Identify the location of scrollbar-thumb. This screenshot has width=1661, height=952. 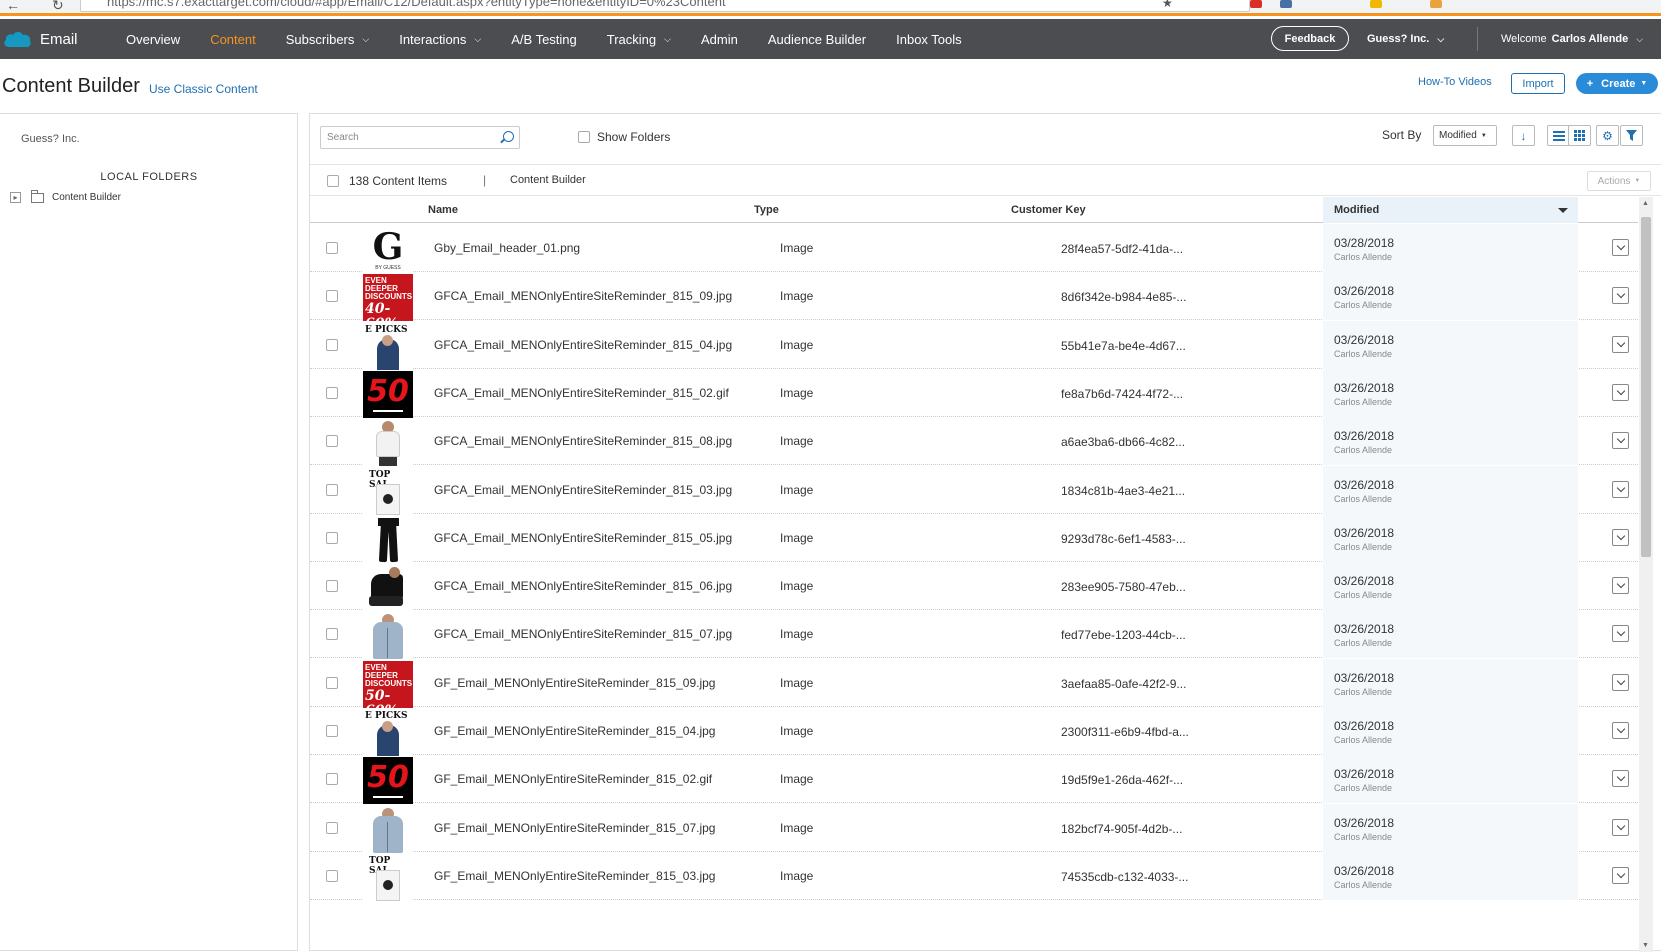
(1646, 387).